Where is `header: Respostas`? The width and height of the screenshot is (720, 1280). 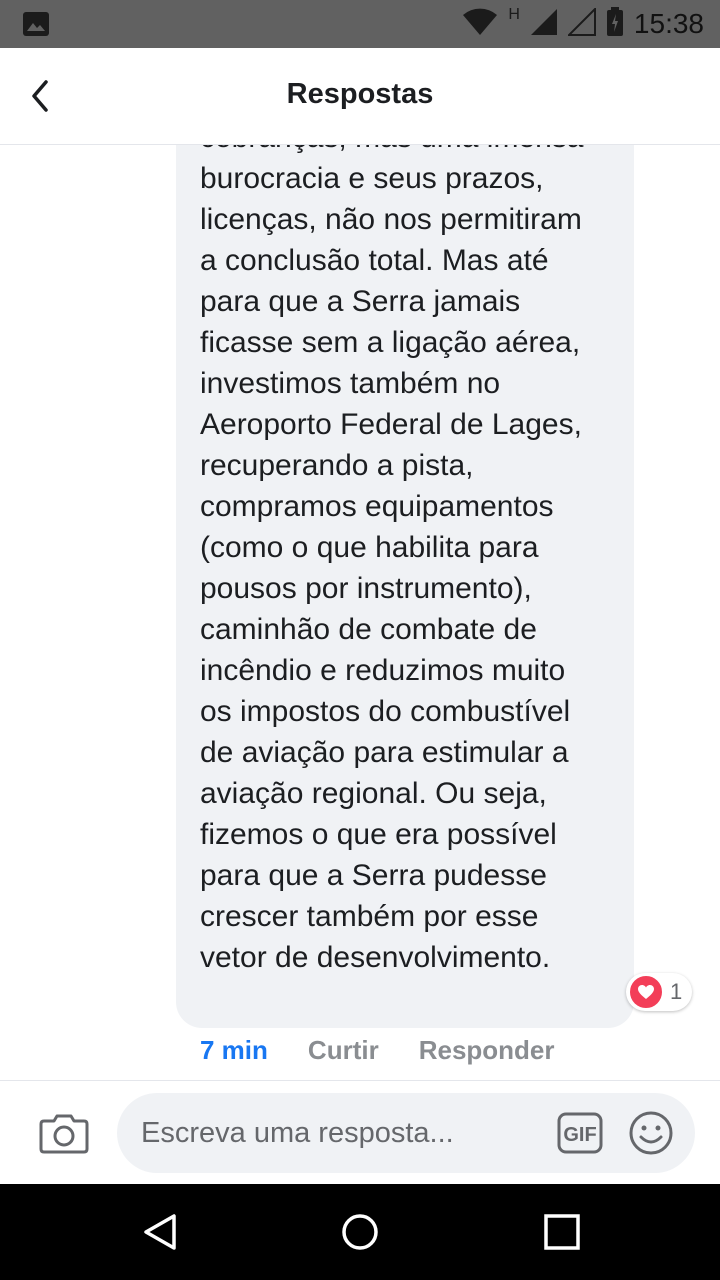 header: Respostas is located at coordinates (360, 96).